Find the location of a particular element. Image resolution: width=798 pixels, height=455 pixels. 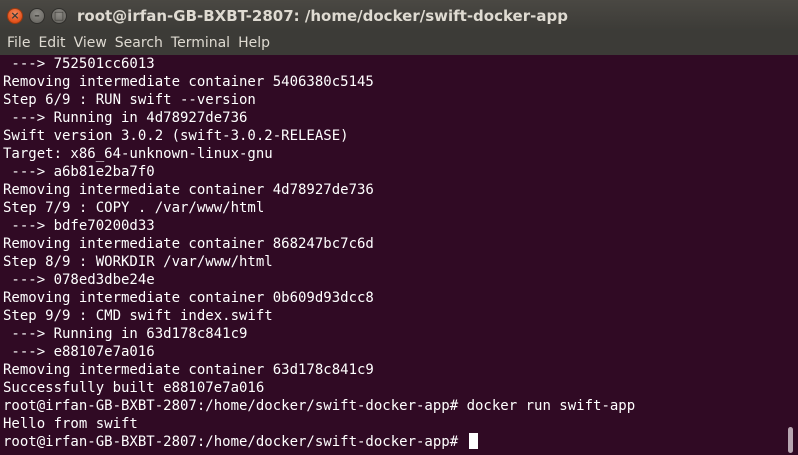

terminal-line: Step 6/9 : RUN swift --version is located at coordinates (129, 100).